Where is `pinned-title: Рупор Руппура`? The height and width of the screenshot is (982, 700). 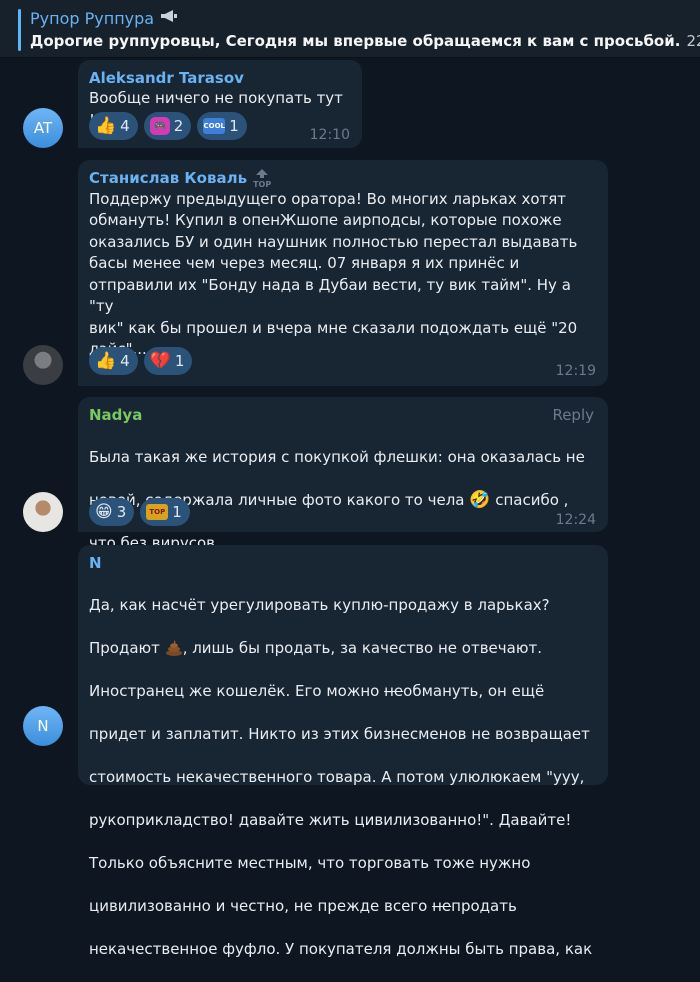
pinned-title: Рупор Руппура is located at coordinates (104, 18).